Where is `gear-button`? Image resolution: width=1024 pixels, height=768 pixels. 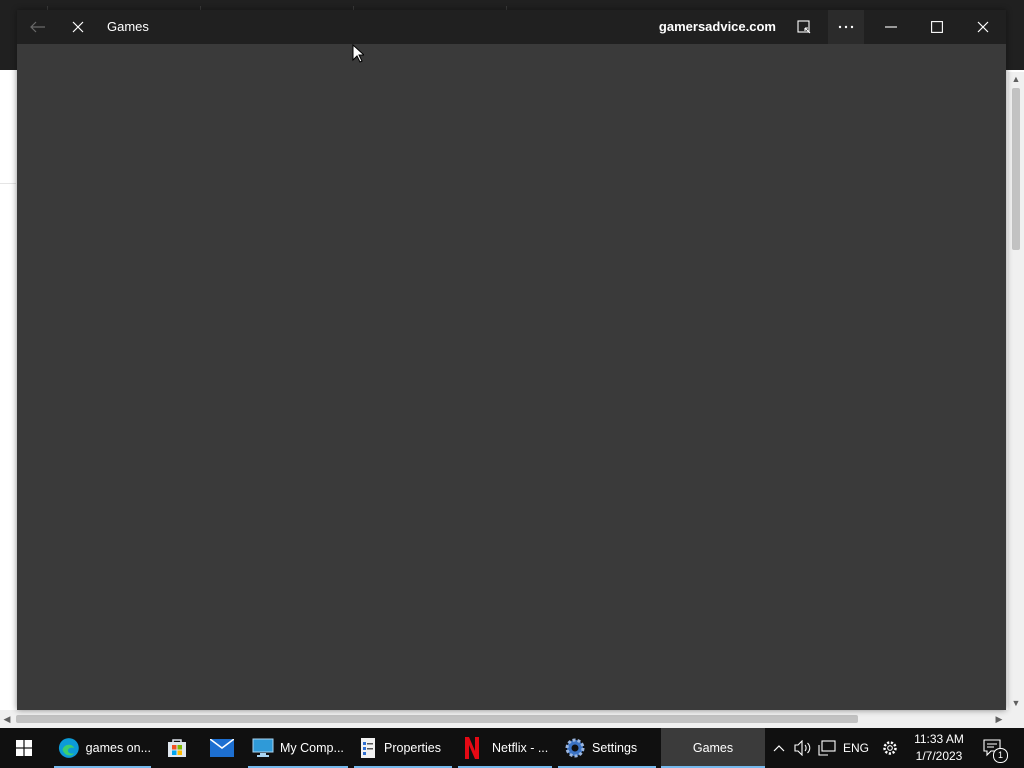
gear-button is located at coordinates (890, 748).